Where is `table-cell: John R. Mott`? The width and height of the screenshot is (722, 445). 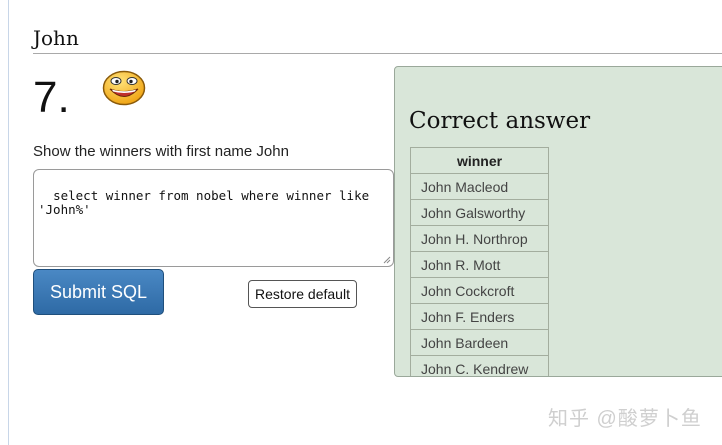 table-cell: John R. Mott is located at coordinates (479, 264).